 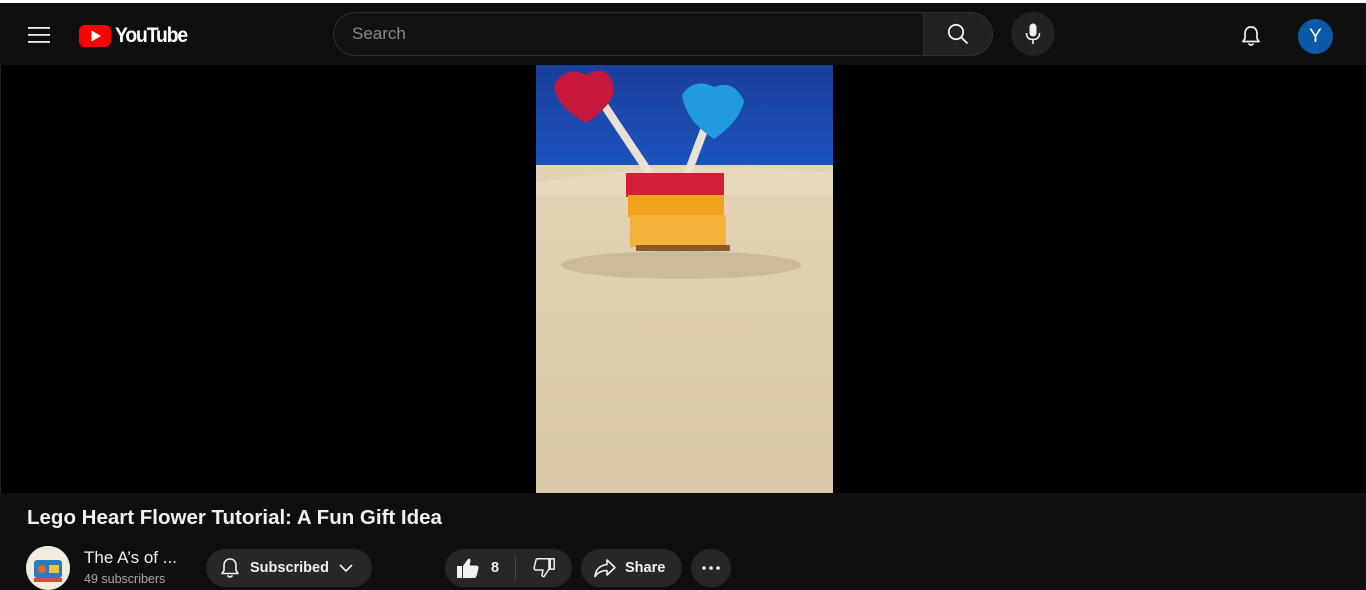 I want to click on subscriber-count: 49 subscribers, so click(x=125, y=579).